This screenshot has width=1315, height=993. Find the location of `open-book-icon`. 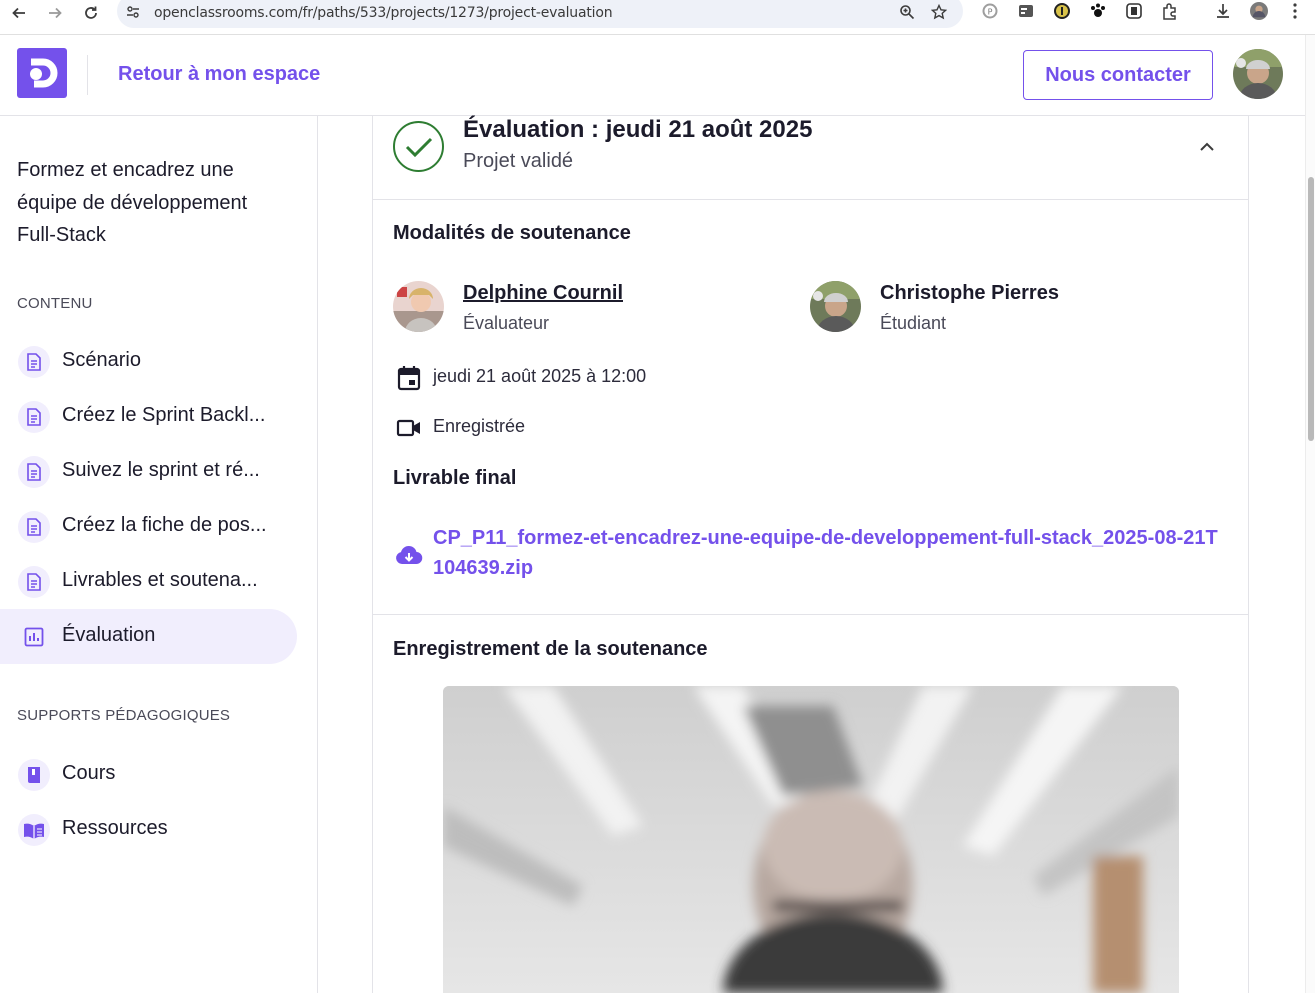

open-book-icon is located at coordinates (34, 830).